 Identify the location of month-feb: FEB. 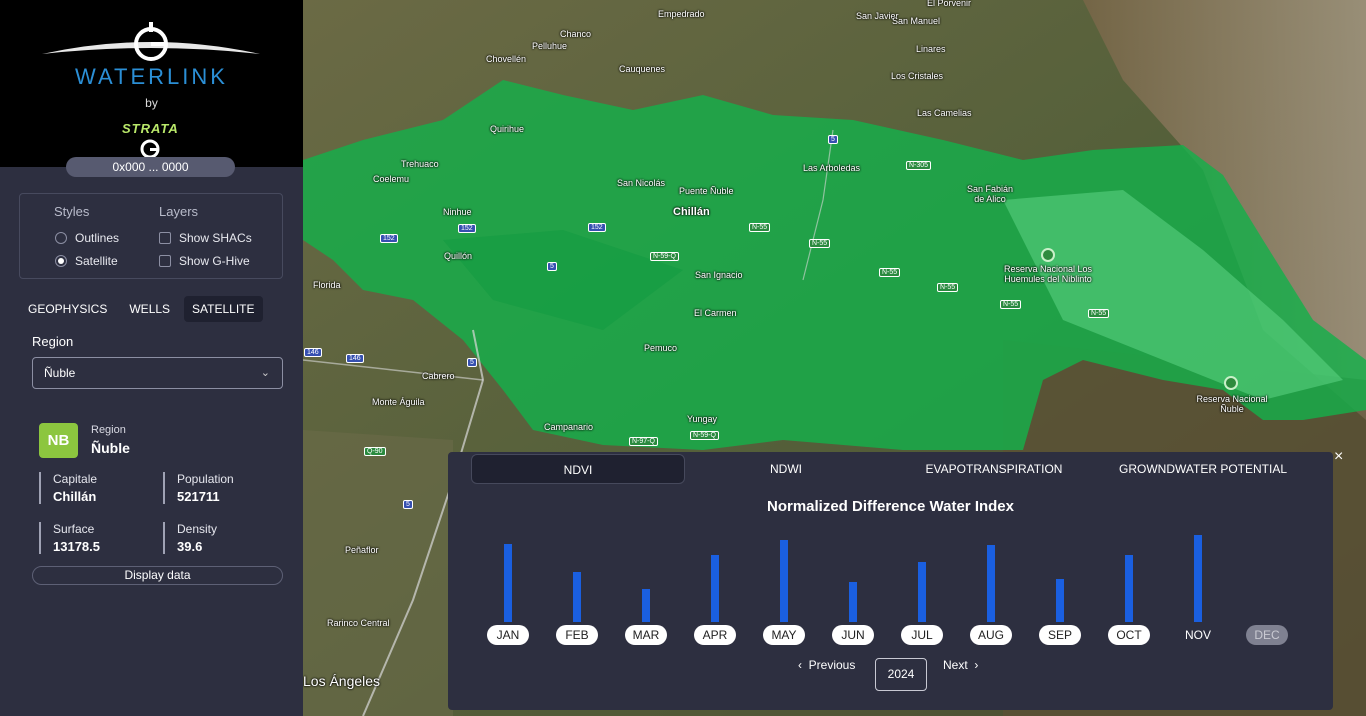
(577, 635).